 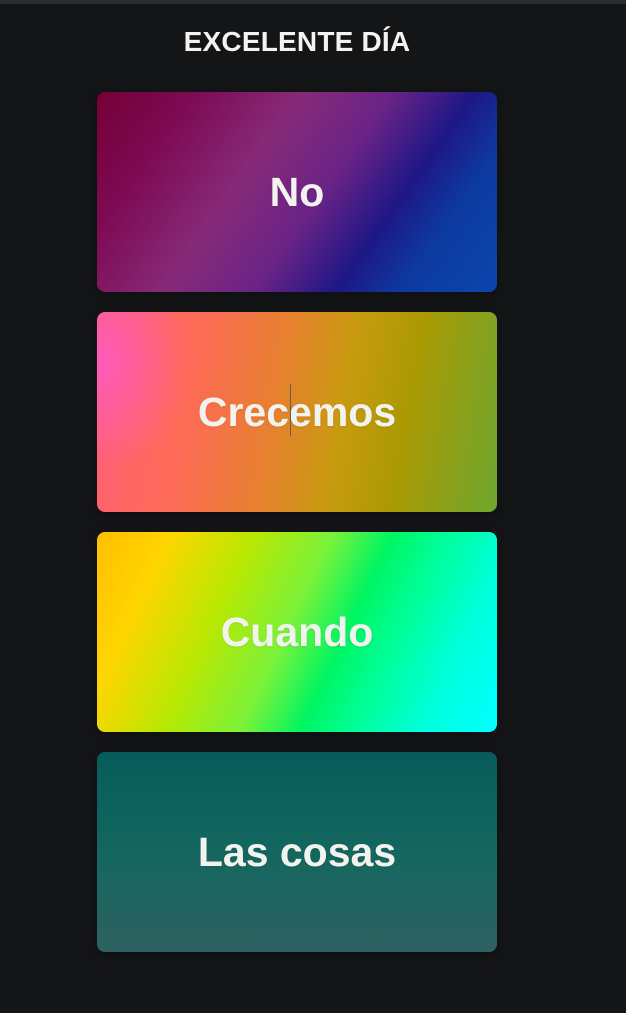 I want to click on window-top-bar, so click(x=313, y=2).